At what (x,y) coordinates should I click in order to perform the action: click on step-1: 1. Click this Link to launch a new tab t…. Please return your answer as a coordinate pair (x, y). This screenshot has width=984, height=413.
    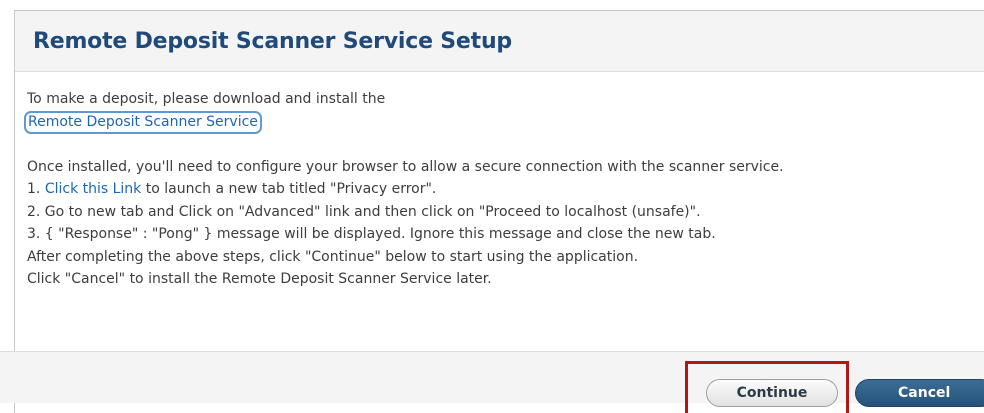
    Looking at the image, I should click on (505, 189).